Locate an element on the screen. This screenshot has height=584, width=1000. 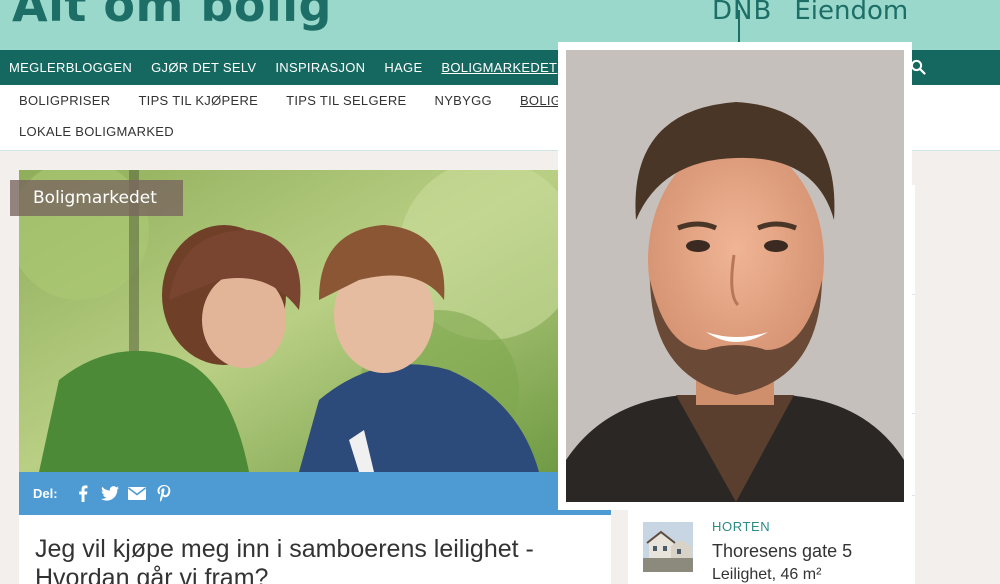
listing-thumbnail is located at coordinates (668, 547).